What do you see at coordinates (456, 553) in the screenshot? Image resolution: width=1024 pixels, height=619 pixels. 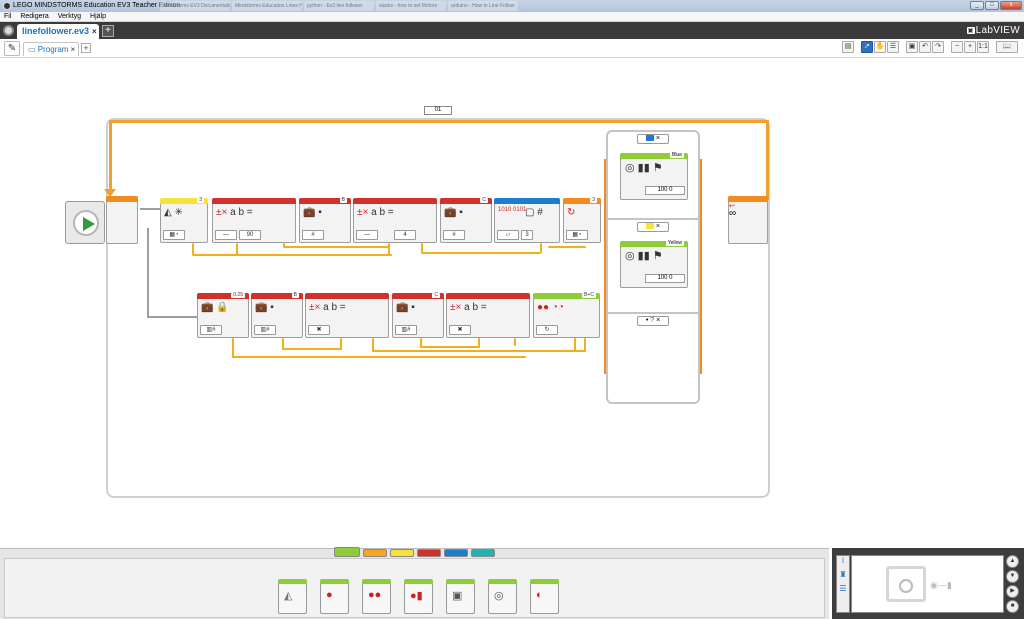 I see `palette-tab-advanced` at bounding box center [456, 553].